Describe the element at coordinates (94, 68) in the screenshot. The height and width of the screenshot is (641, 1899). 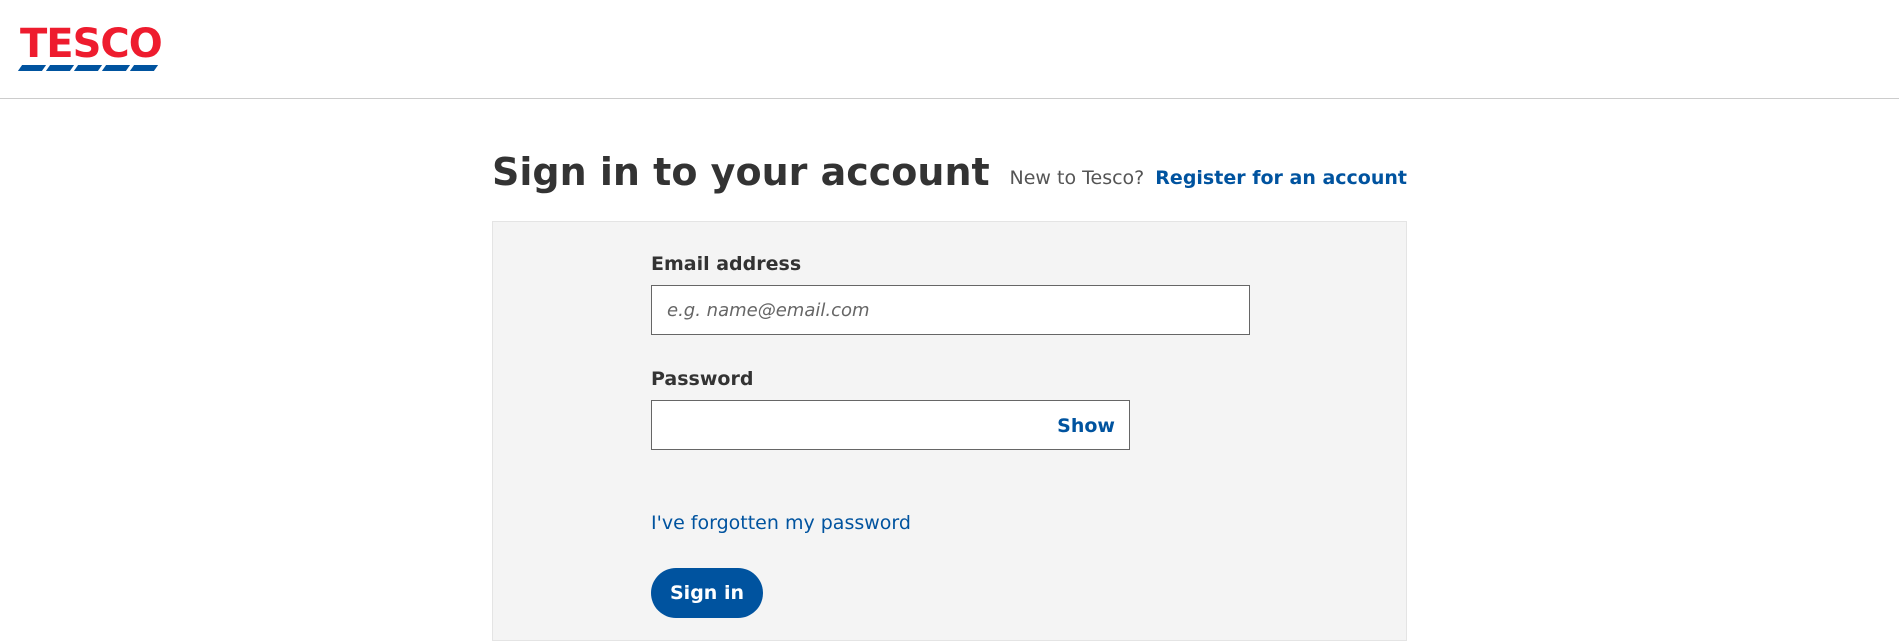
I see `logo-stripes-icon` at that location.